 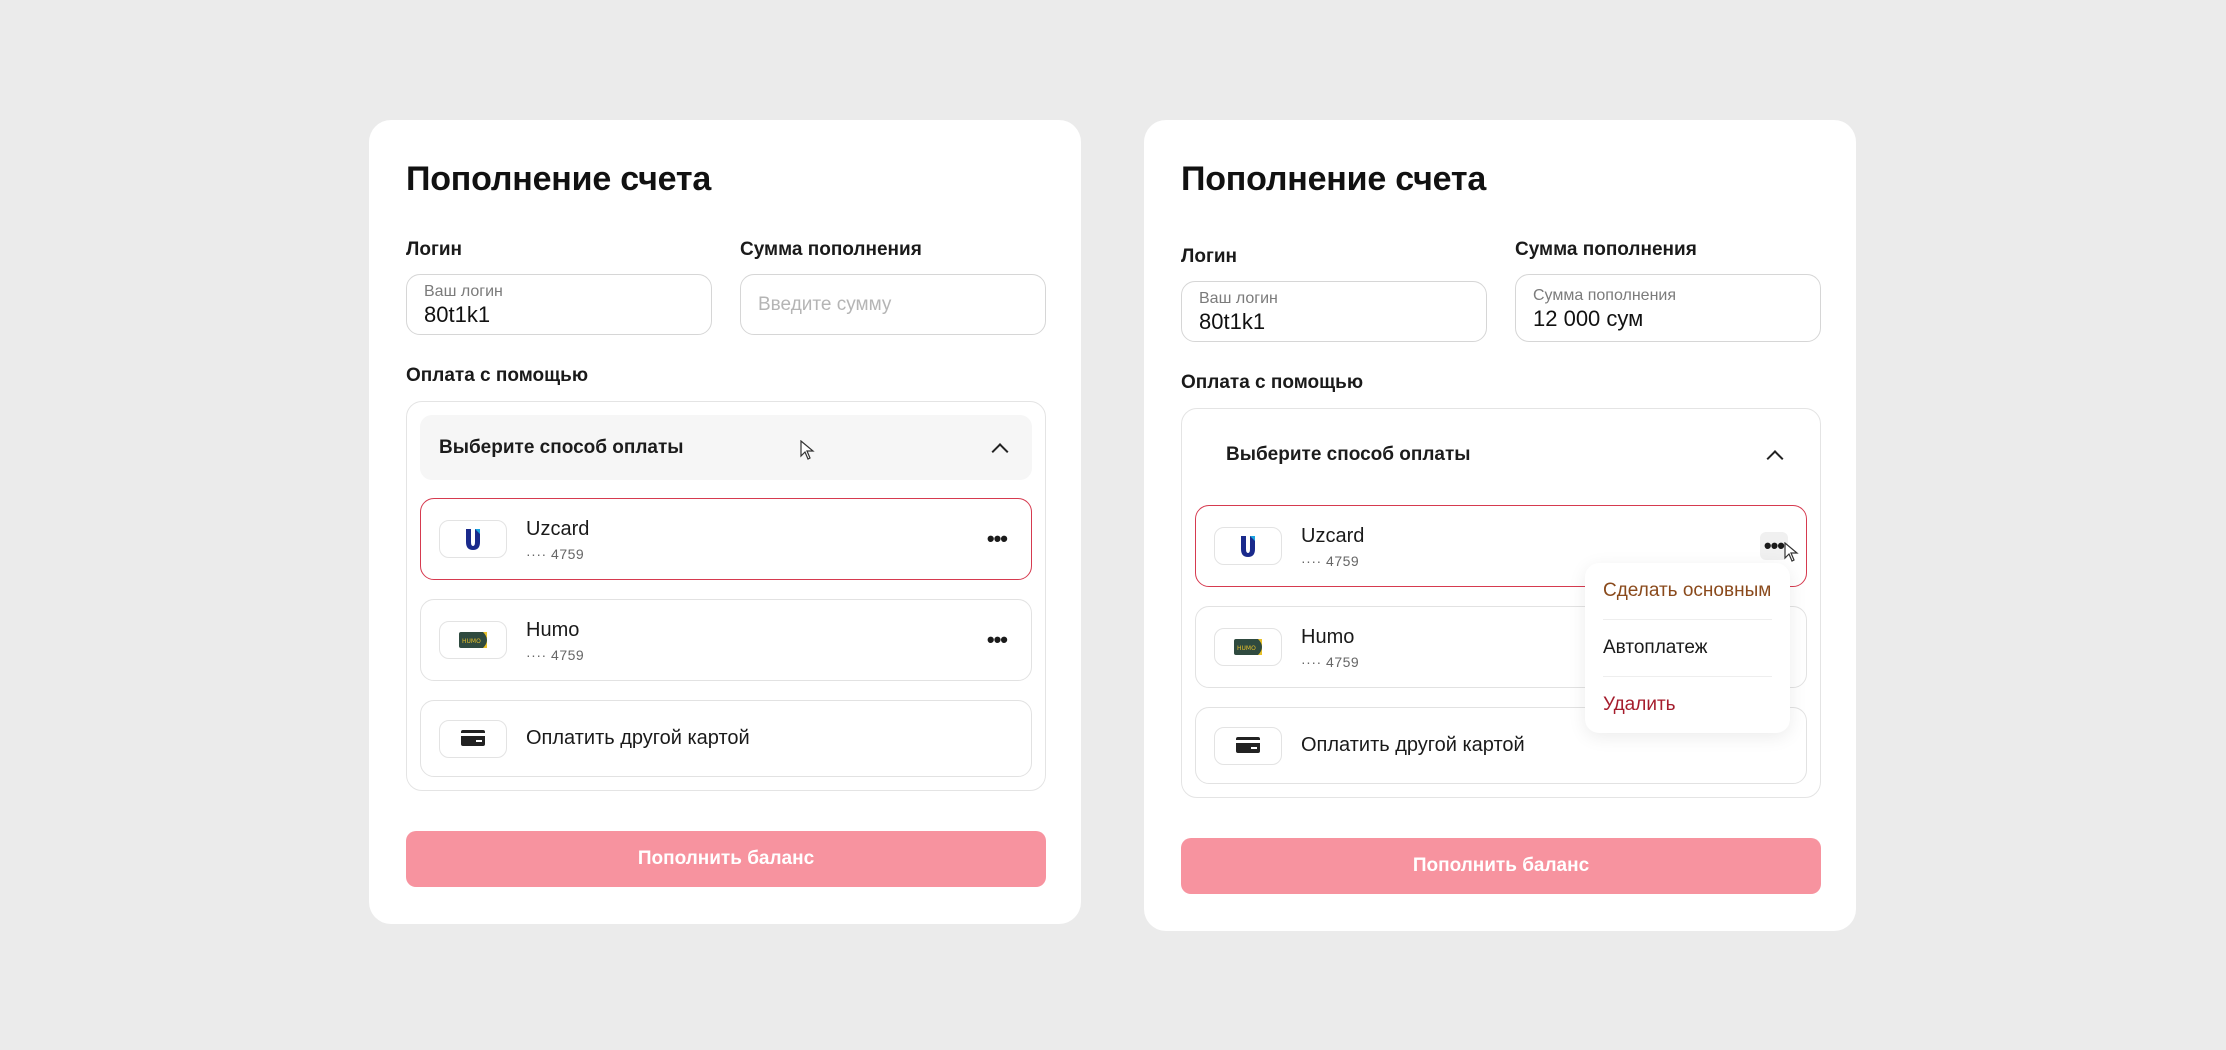 What do you see at coordinates (1687, 591) in the screenshot?
I see `menu-item-make-primary: Сделать основным` at bounding box center [1687, 591].